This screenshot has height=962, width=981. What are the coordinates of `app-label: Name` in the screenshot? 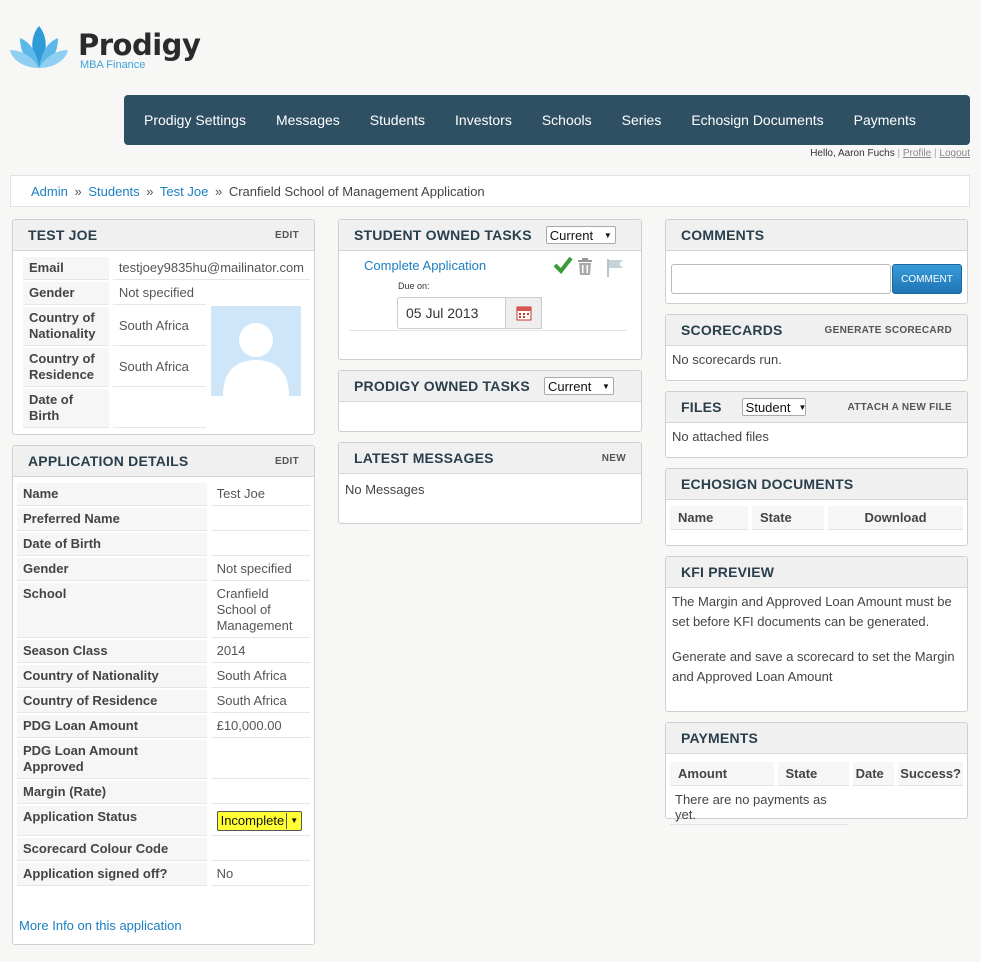 It's located at (112, 494).